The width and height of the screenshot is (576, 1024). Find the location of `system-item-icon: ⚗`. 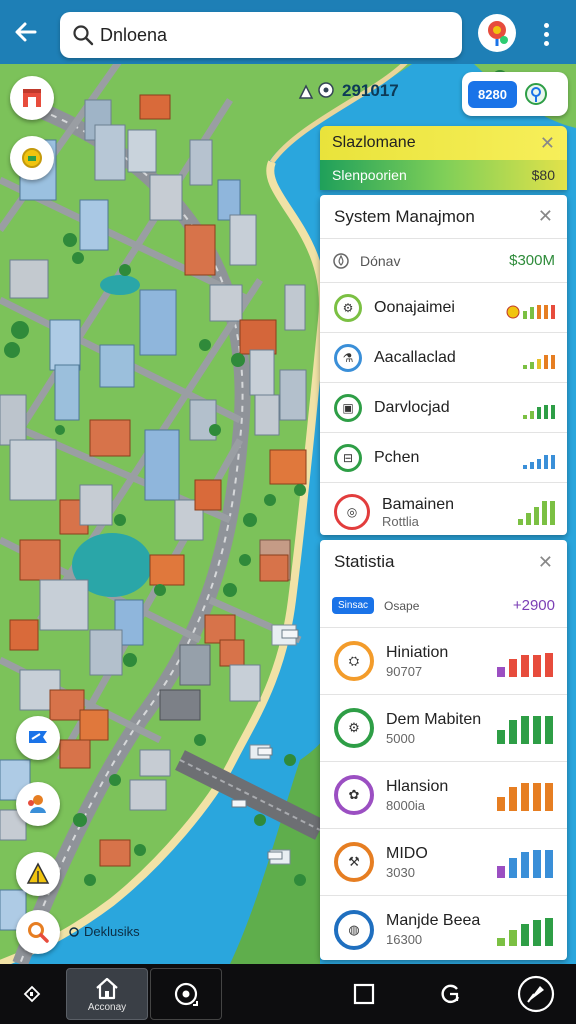

system-item-icon: ⚗ is located at coordinates (348, 357).